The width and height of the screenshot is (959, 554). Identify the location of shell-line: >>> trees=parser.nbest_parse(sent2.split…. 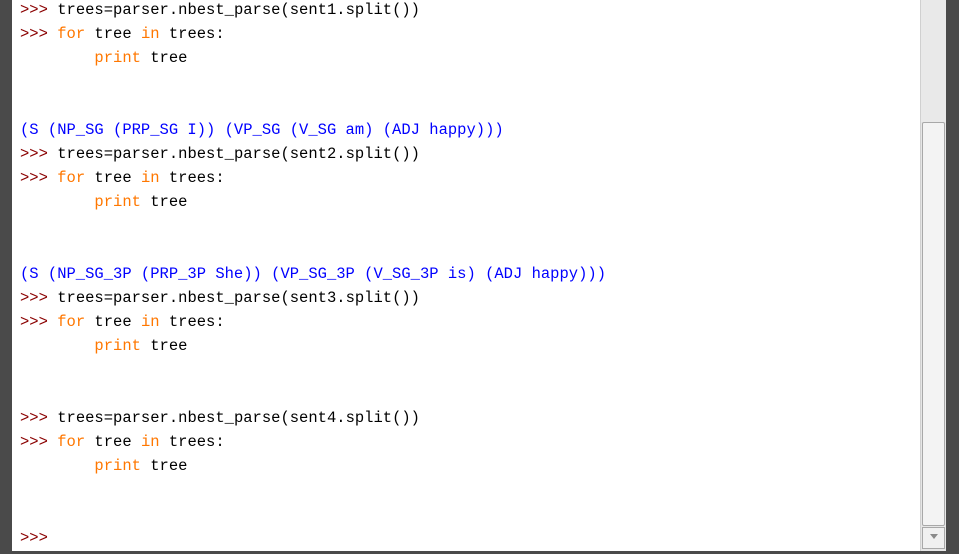
(220, 154).